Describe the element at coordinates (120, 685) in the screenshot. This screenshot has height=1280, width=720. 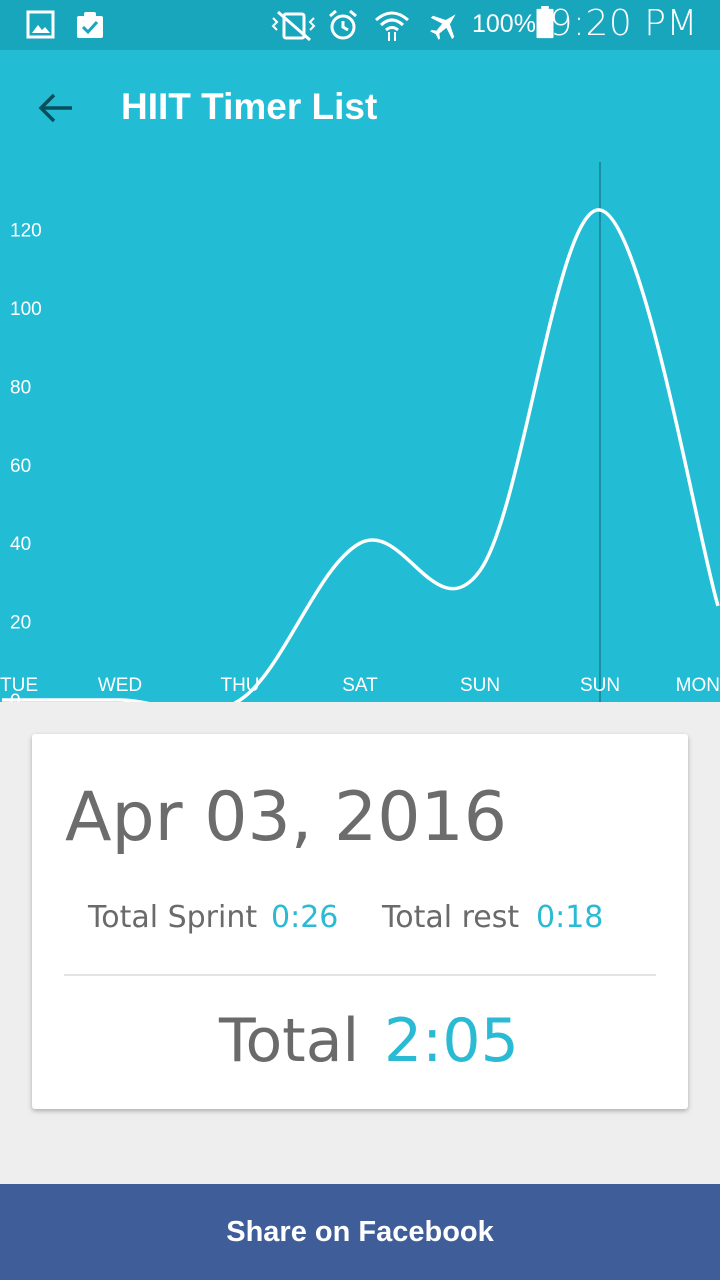
I see `x-tick-label: WED` at that location.